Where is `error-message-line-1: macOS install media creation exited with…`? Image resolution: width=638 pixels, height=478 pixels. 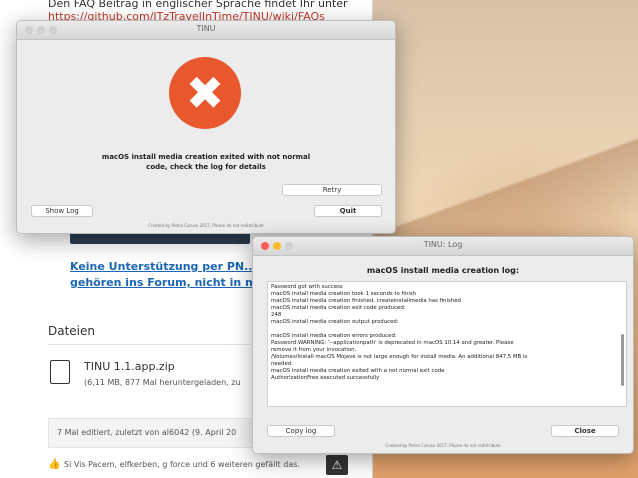
error-message-line-1: macOS install media creation exited with… is located at coordinates (206, 157).